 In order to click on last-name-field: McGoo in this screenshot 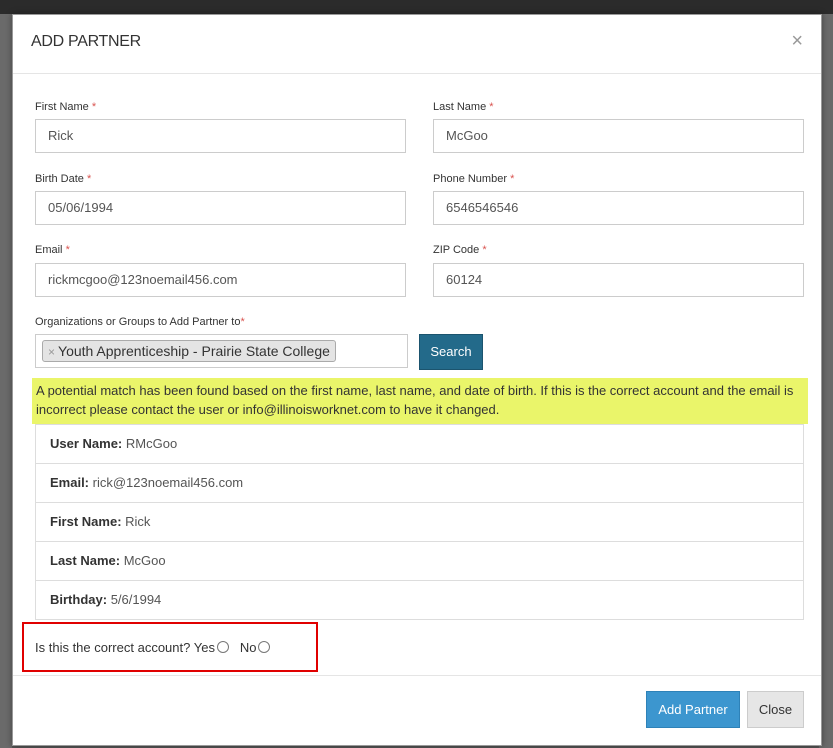, I will do `click(618, 136)`.